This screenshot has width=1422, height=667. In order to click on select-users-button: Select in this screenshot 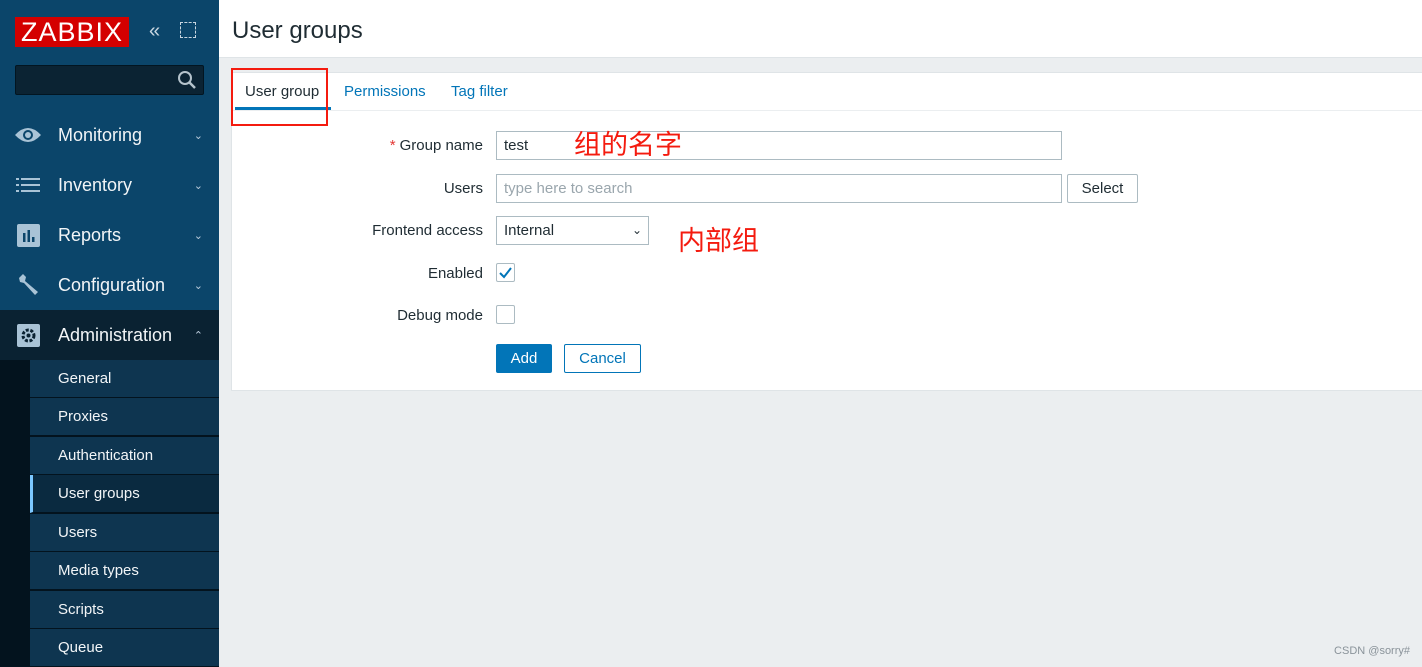, I will do `click(1102, 188)`.